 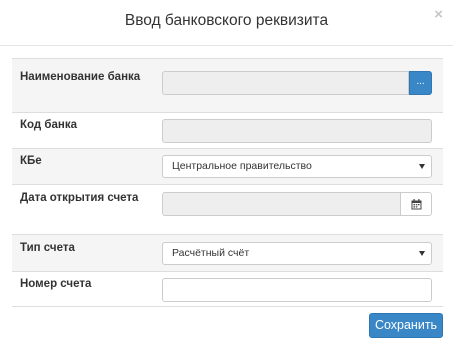 I want to click on row-kbe: КБе Центральное правительство, so click(x=227, y=166).